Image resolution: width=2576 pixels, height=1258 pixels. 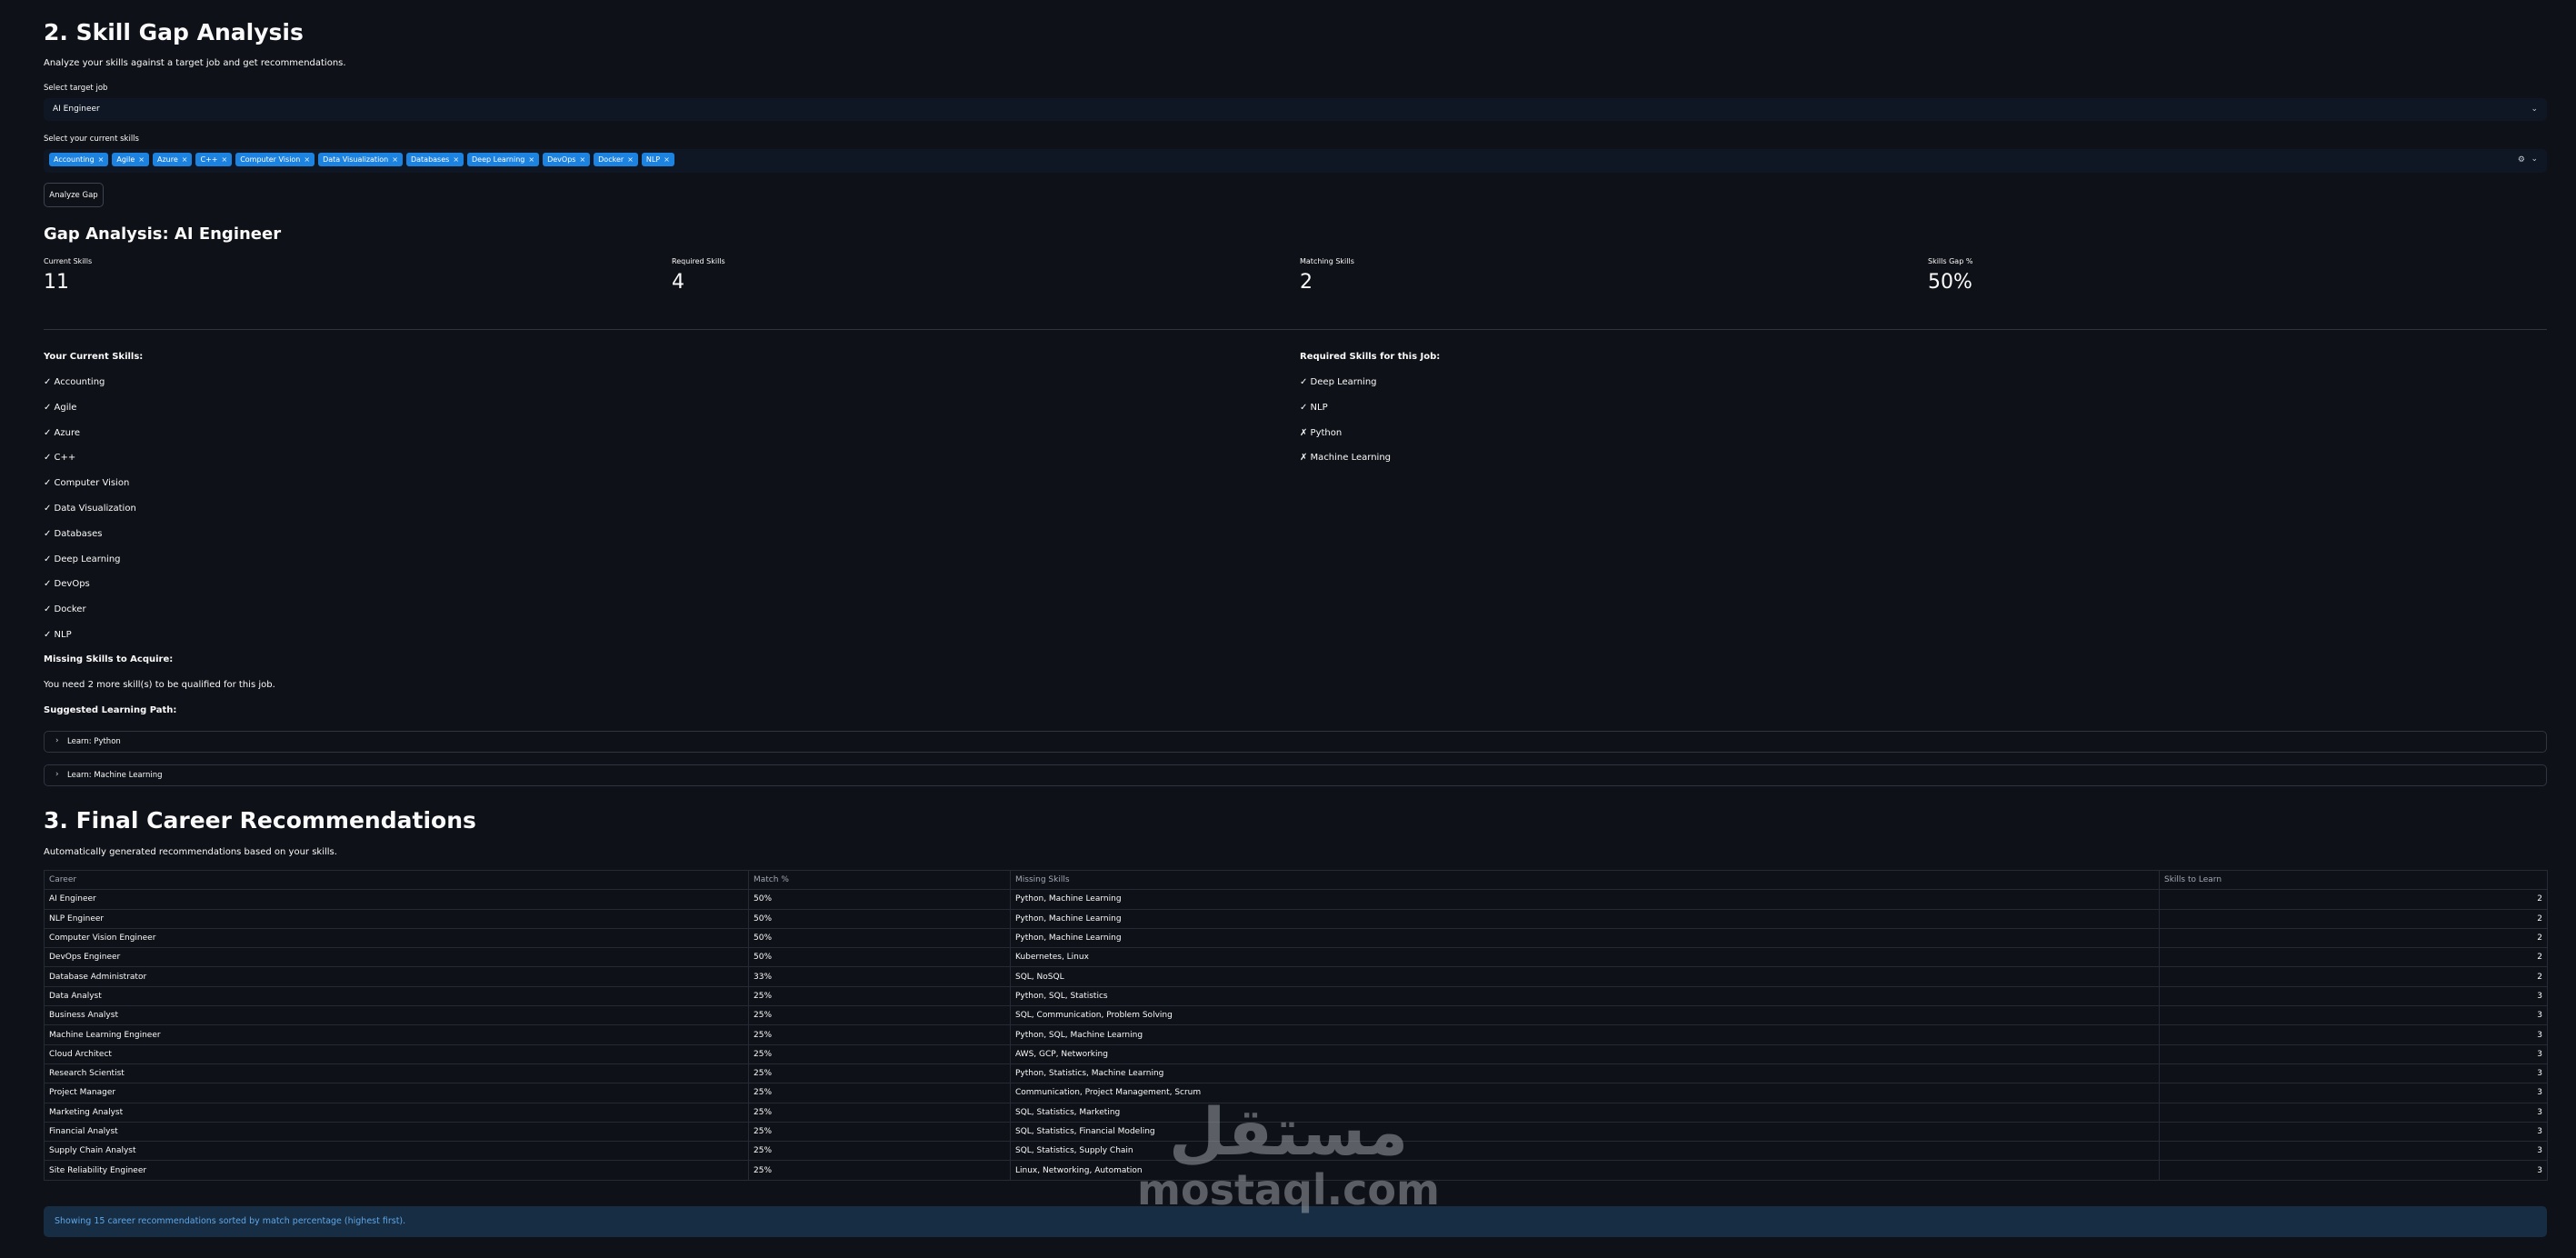 What do you see at coordinates (1288, 1131) in the screenshot?
I see `watermark-arabic: مستقل` at bounding box center [1288, 1131].